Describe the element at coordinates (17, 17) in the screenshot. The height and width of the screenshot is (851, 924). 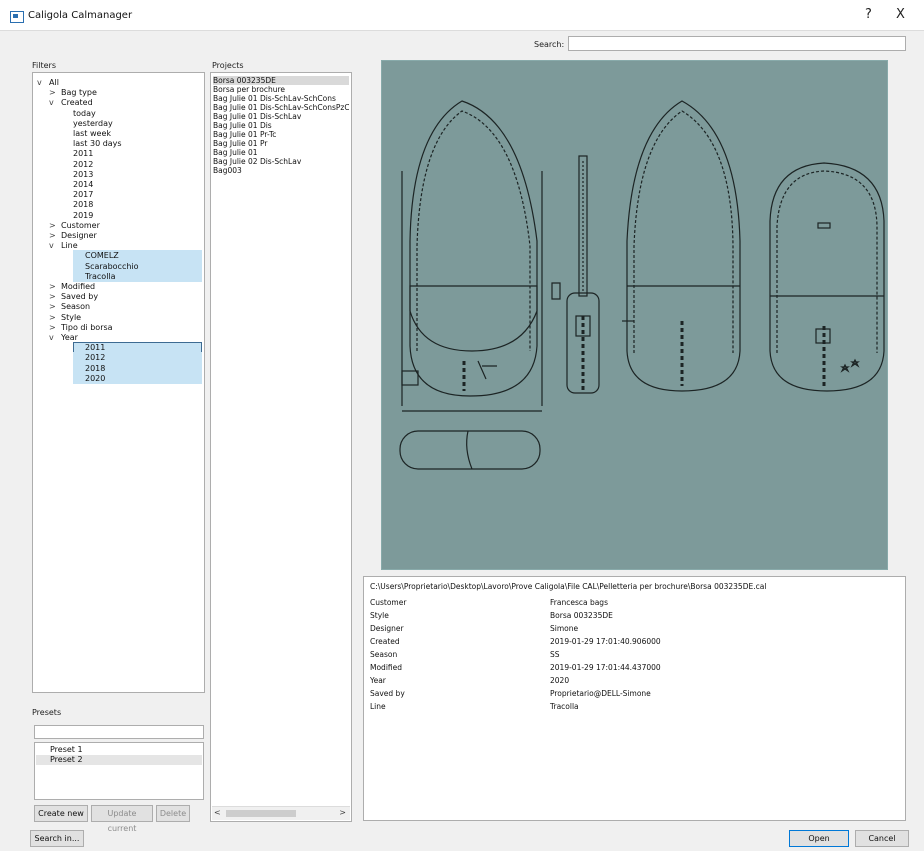
I see `app-icon` at that location.